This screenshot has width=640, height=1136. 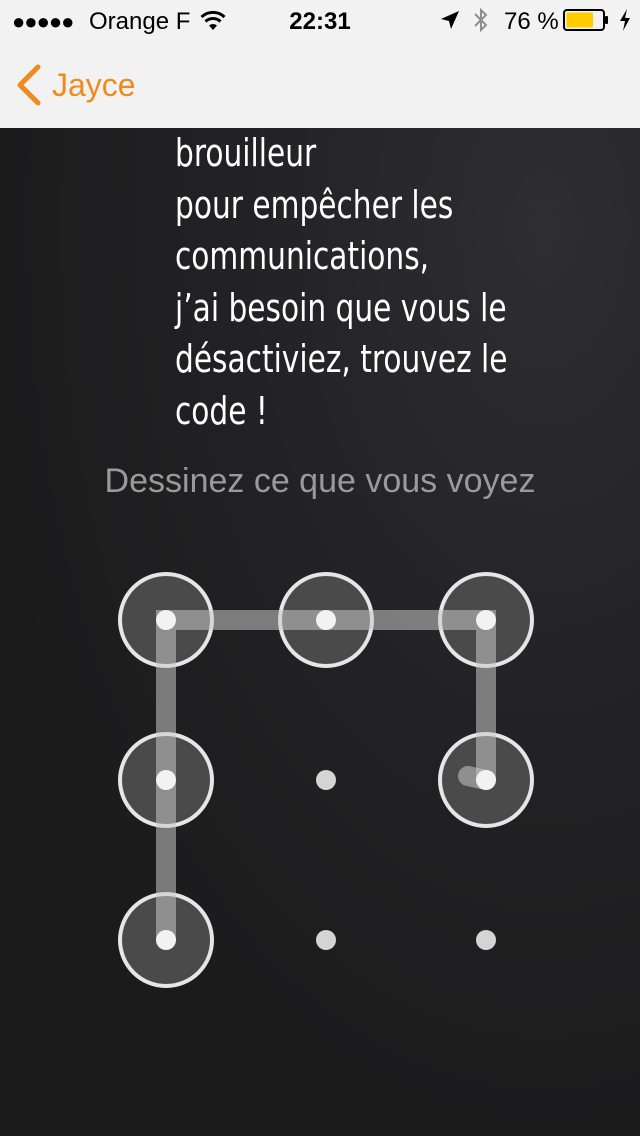 I want to click on instruction-text: Dessinez ce que vous voyez, so click(x=320, y=481).